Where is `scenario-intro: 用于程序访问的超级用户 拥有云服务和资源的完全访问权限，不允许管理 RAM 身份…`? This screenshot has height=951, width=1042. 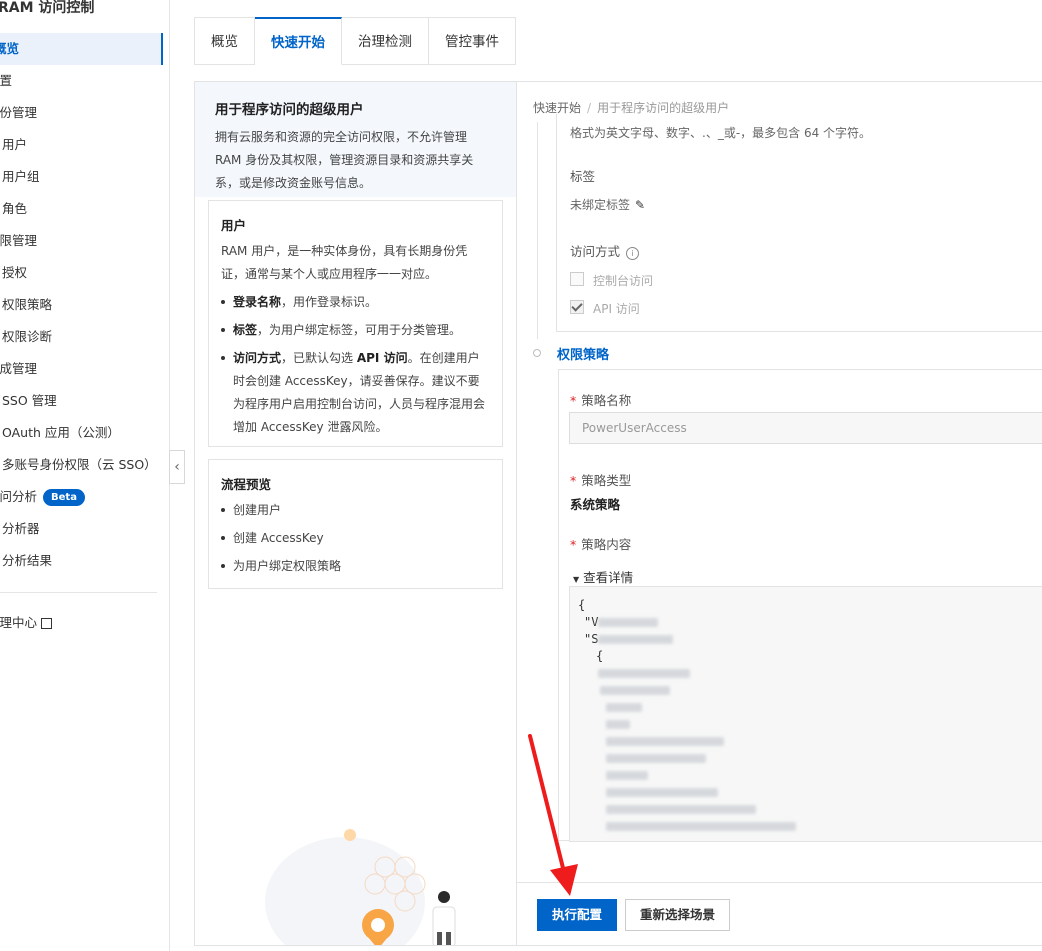 scenario-intro: 用于程序访问的超级用户 拥有云服务和资源的完全访问权限，不允许管理 RAM 身份… is located at coordinates (355, 139).